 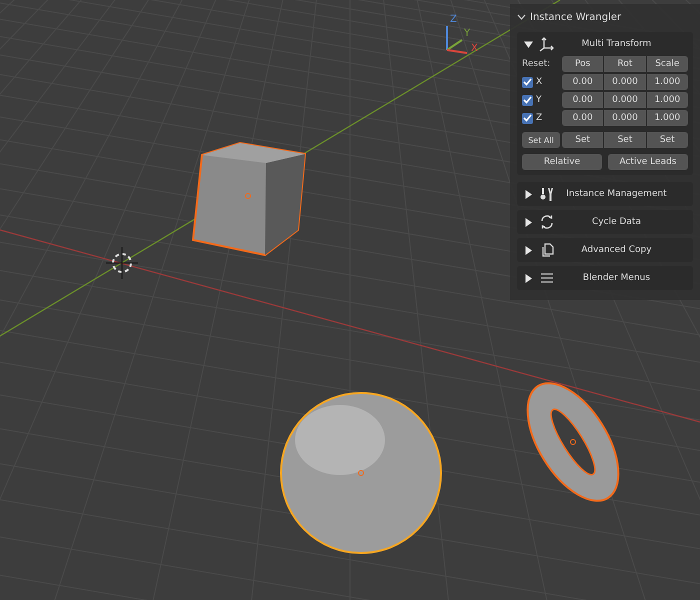 I want to click on section-title: Cycle Data, so click(x=616, y=222).